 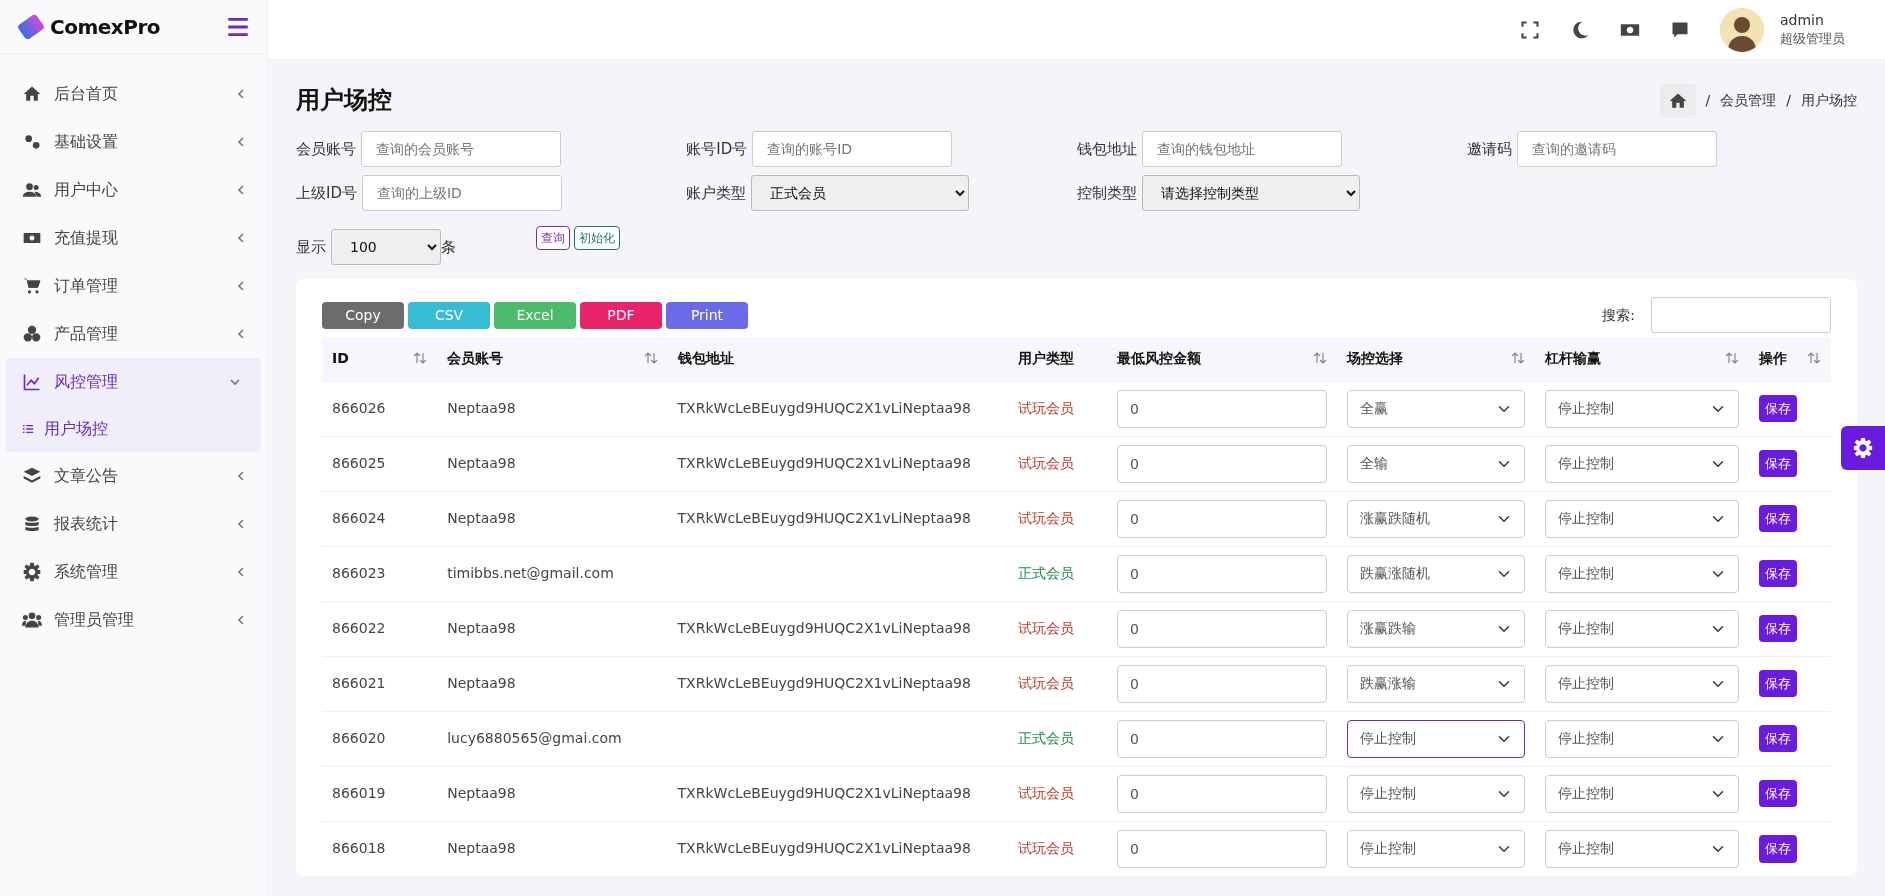 What do you see at coordinates (133, 429) in the screenshot?
I see `sidebar-subitem: 用户场控` at bounding box center [133, 429].